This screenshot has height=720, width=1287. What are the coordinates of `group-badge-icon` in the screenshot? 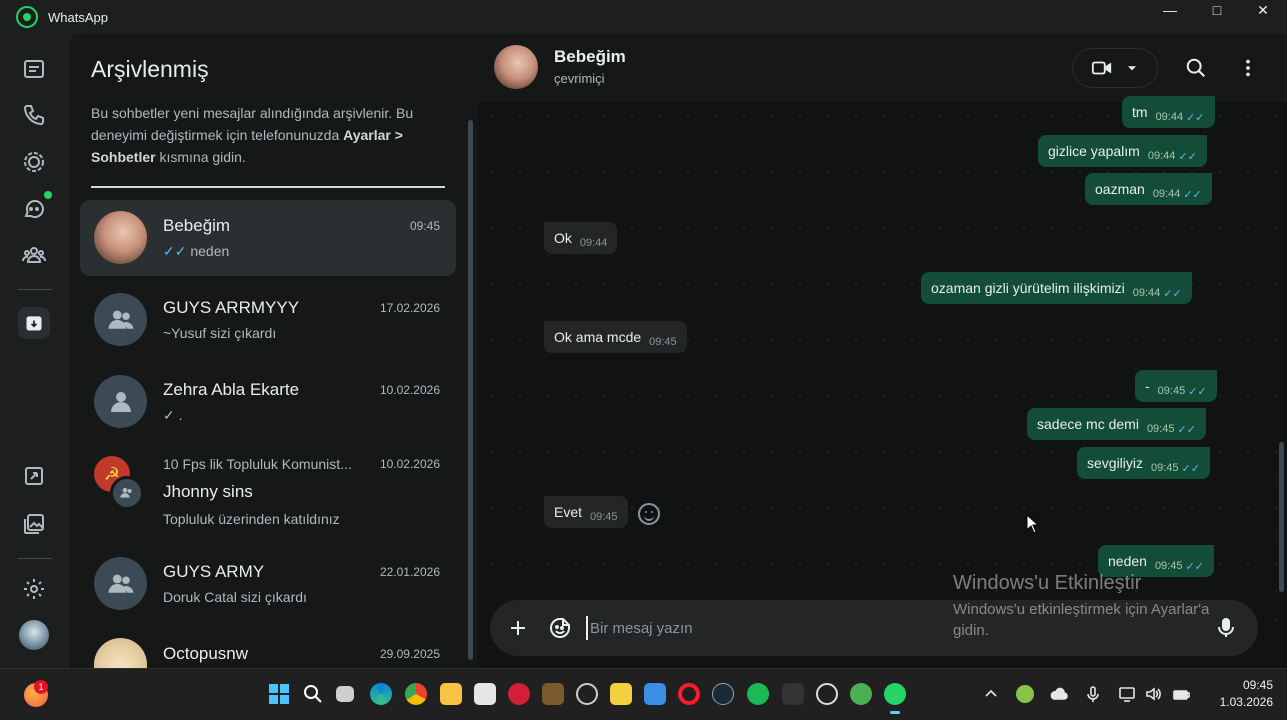 It's located at (127, 493).